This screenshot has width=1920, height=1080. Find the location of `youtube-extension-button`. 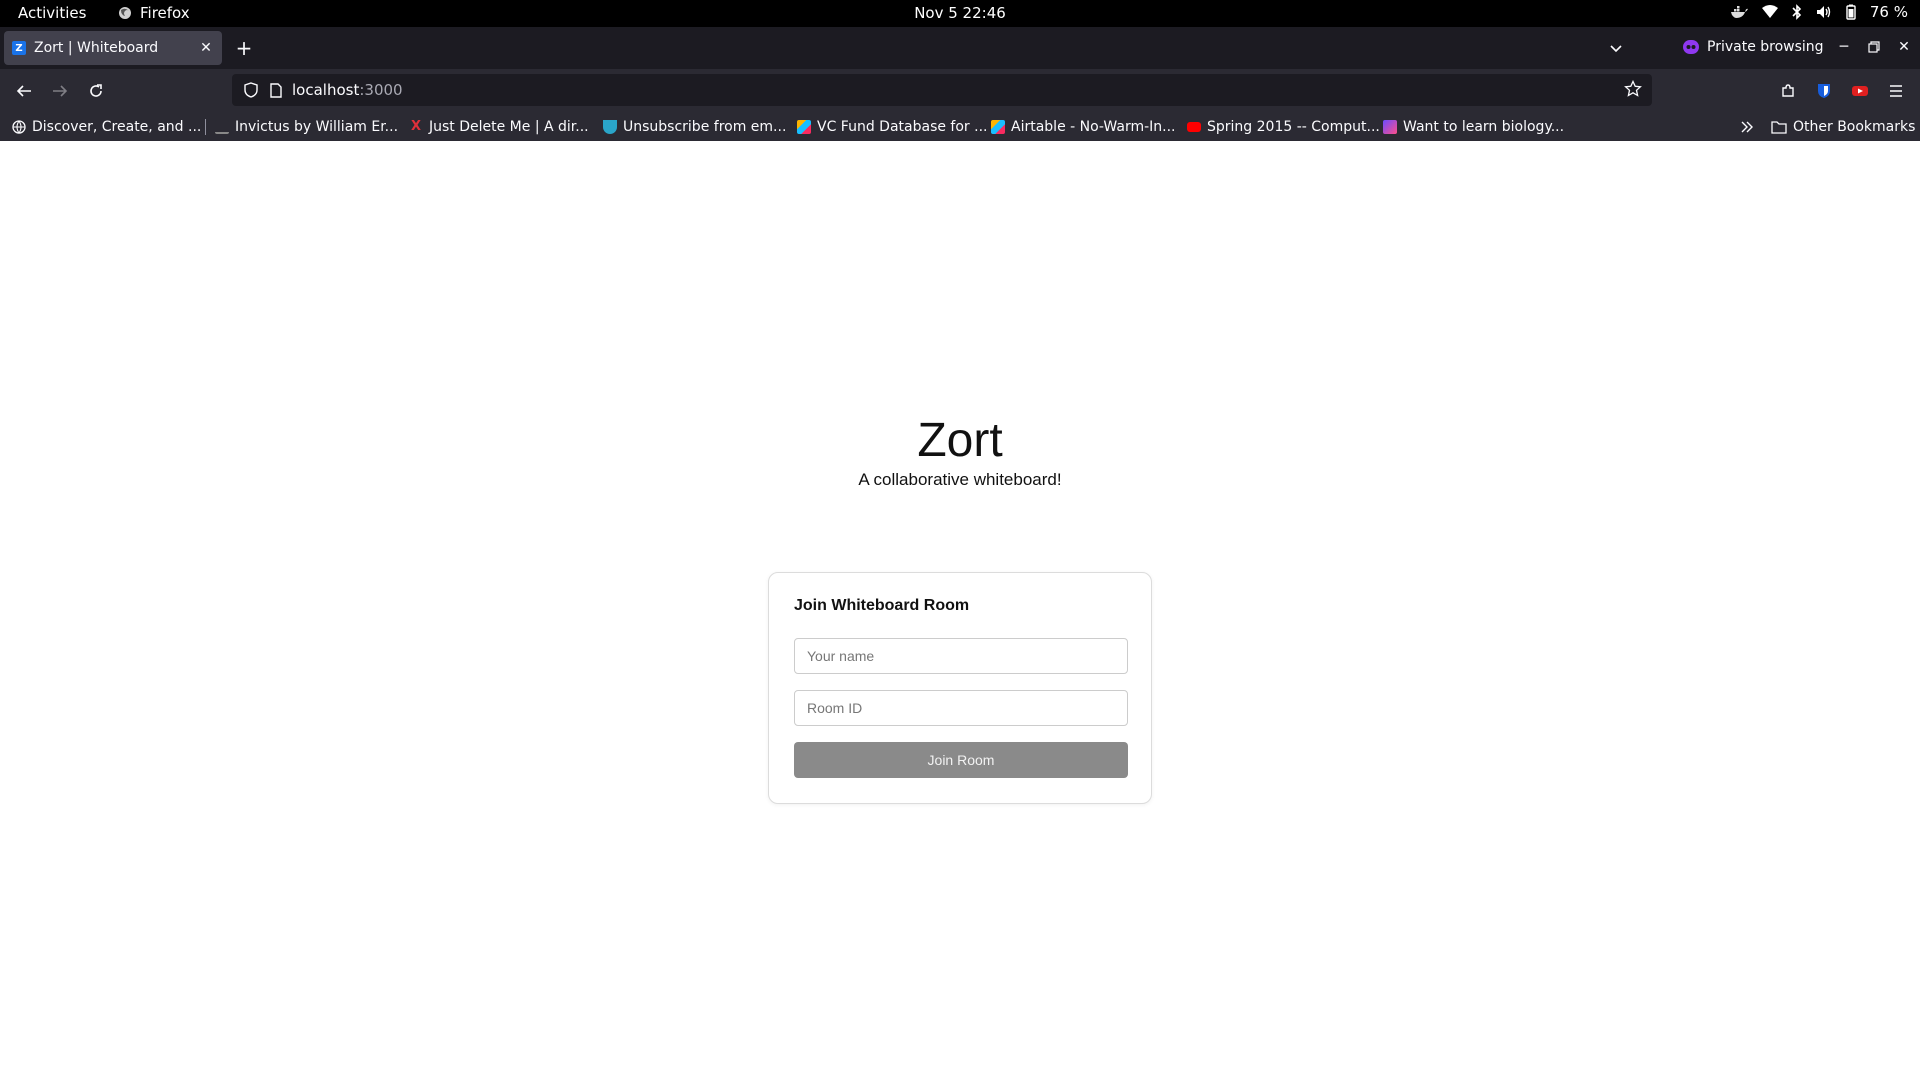

youtube-extension-button is located at coordinates (1860, 91).